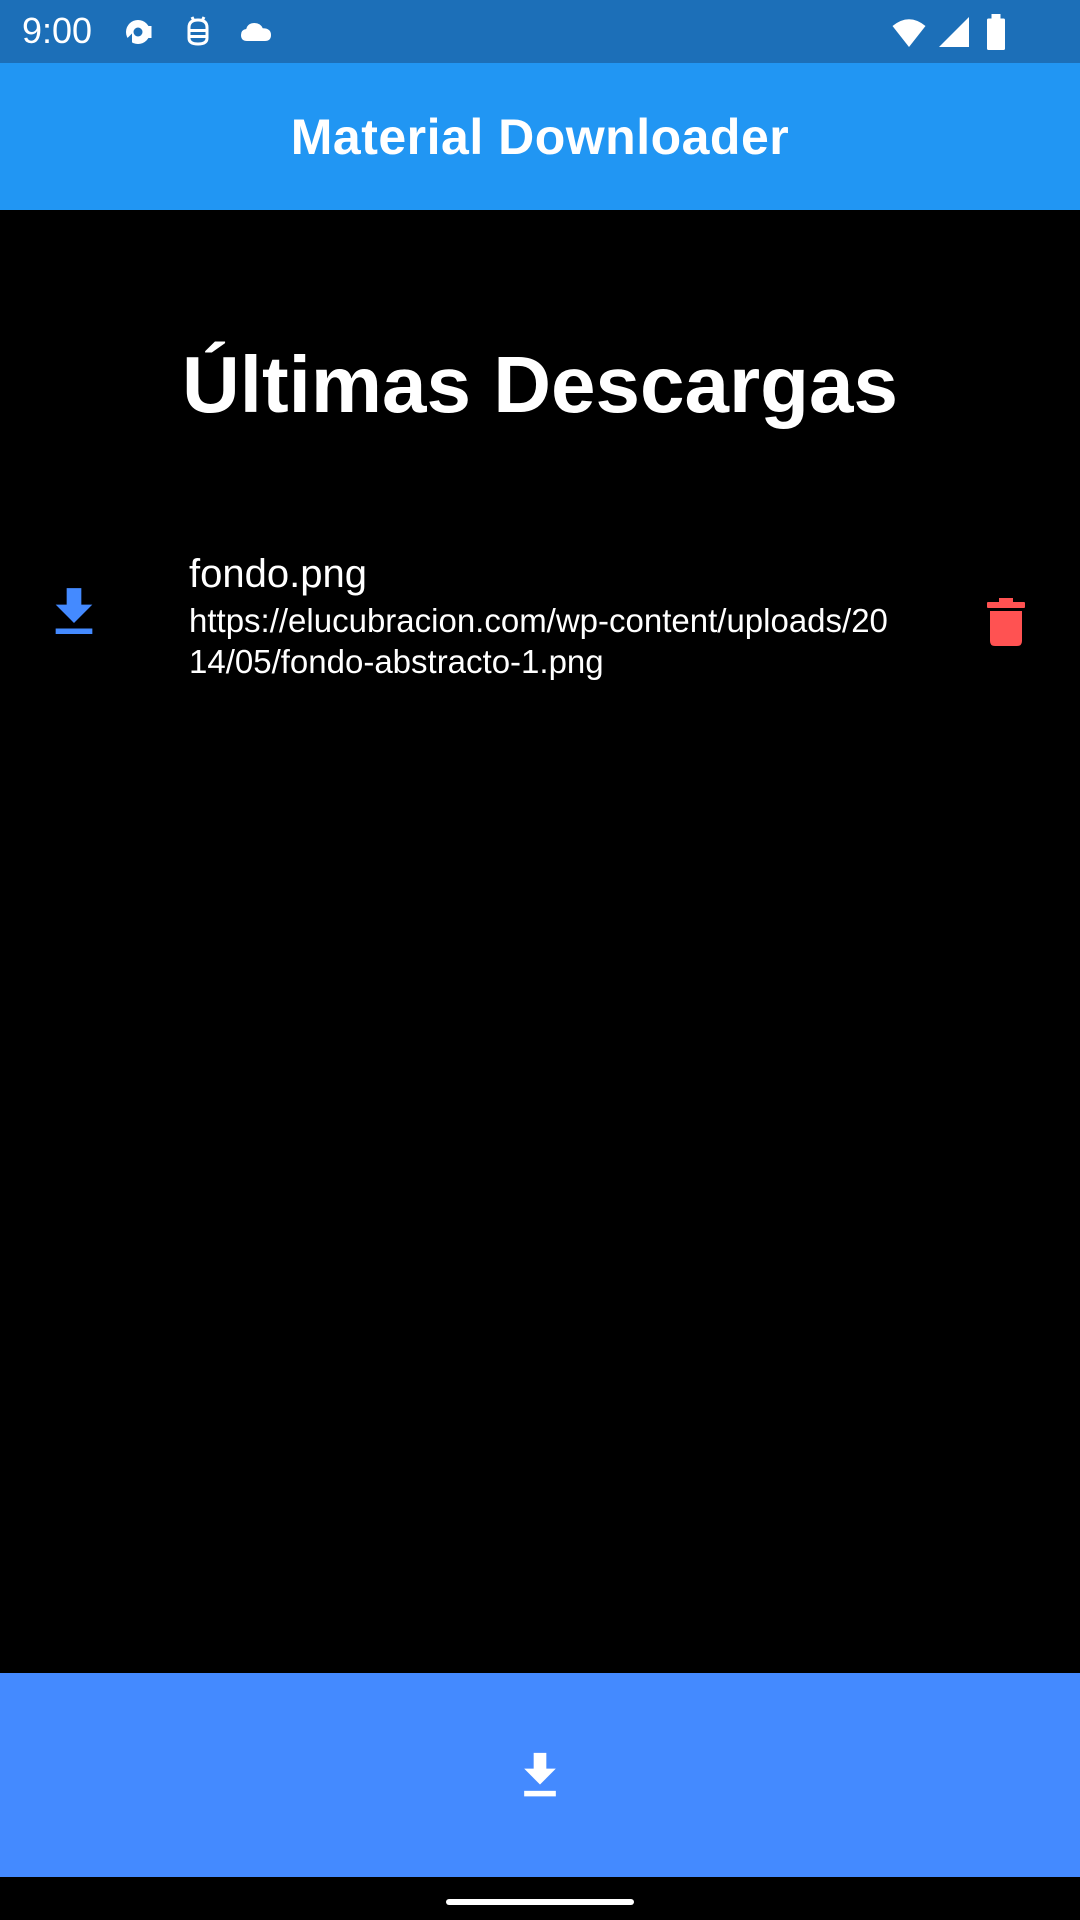 This screenshot has width=1080, height=1920. I want to click on status-bar: 9:00, so click(540, 31).